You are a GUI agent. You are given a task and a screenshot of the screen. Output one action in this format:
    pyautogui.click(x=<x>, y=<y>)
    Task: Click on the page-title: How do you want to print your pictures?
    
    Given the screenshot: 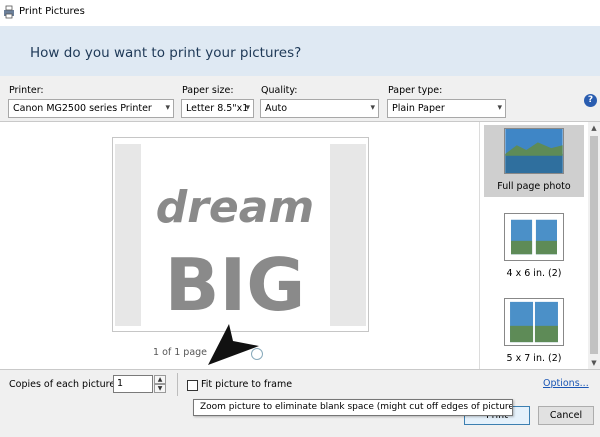 What is the action you would take?
    pyautogui.click(x=166, y=53)
    